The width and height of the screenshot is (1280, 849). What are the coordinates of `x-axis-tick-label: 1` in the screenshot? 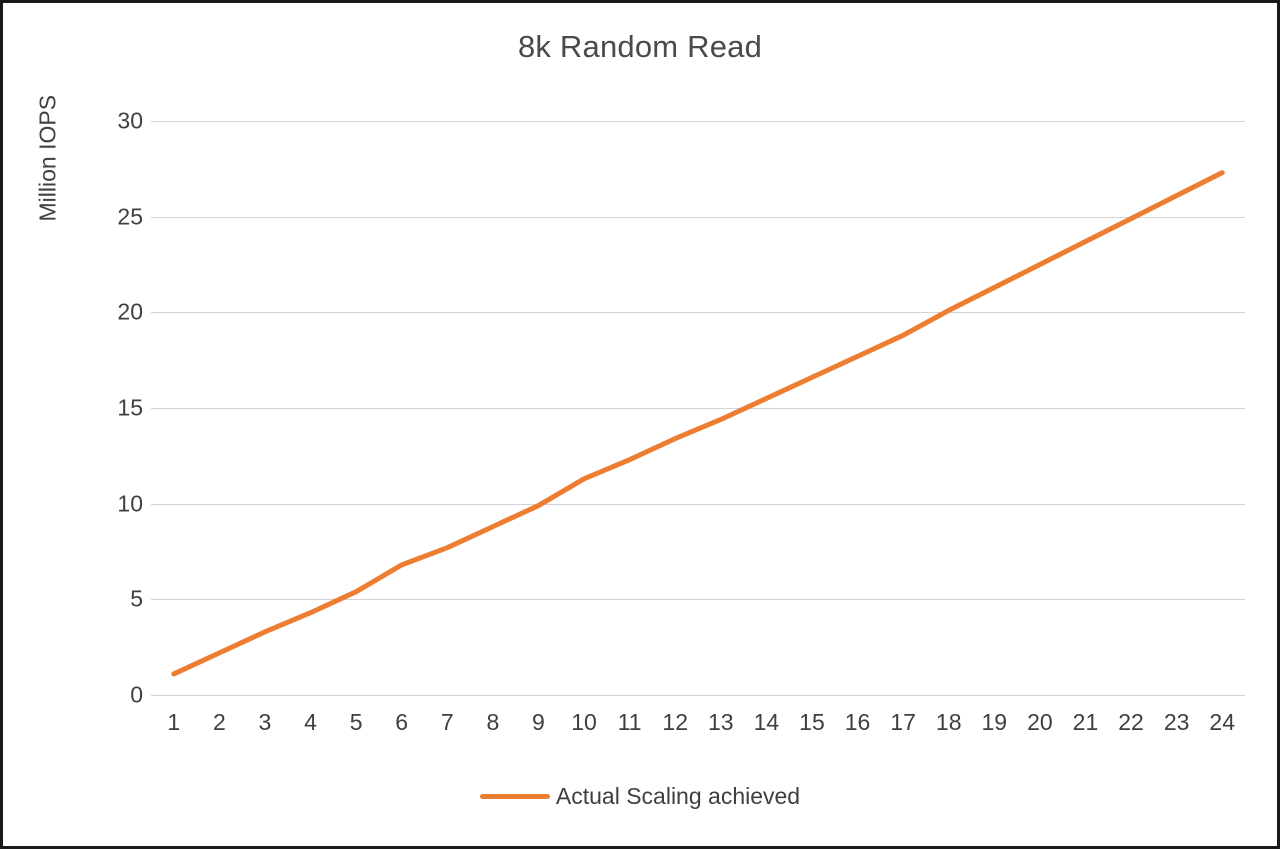 It's located at (174, 722).